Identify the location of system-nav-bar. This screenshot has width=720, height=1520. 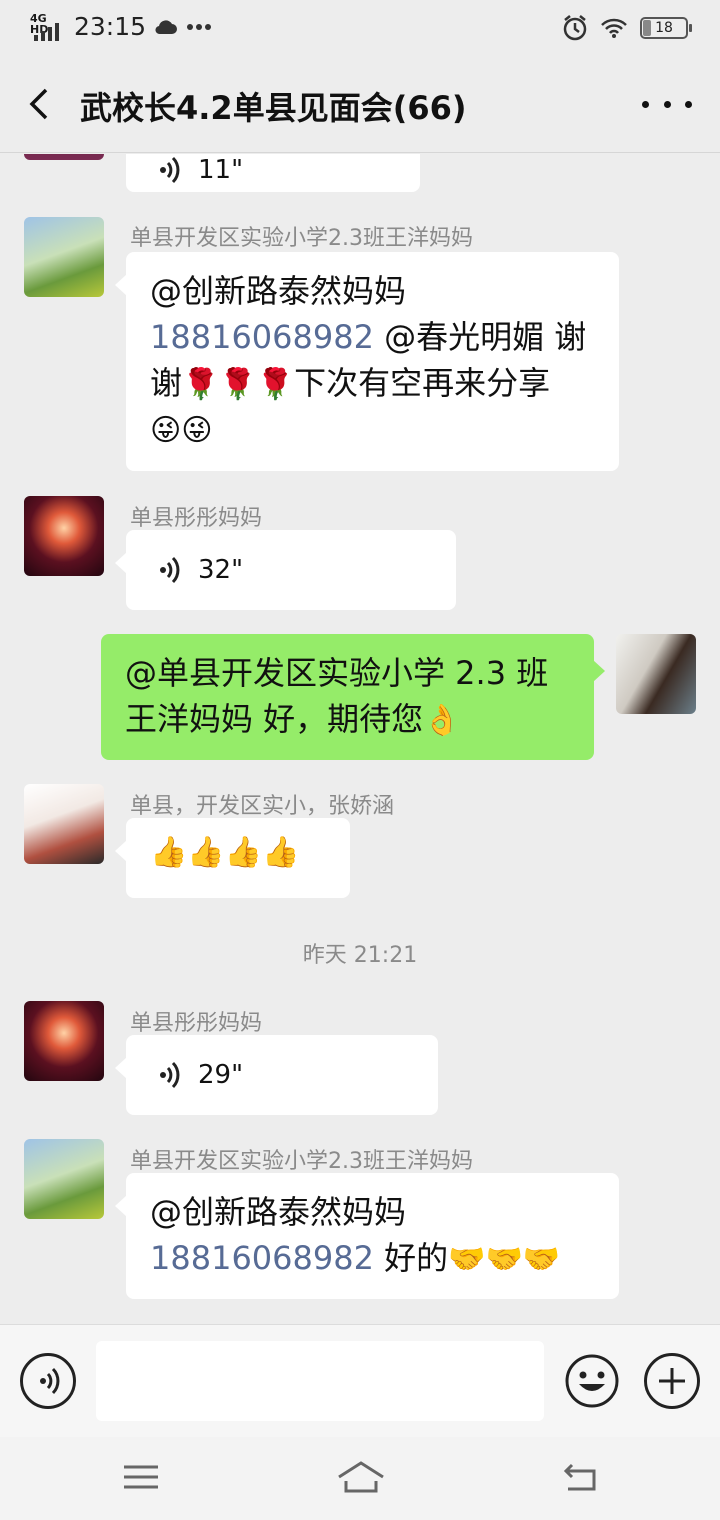
(360, 1478).